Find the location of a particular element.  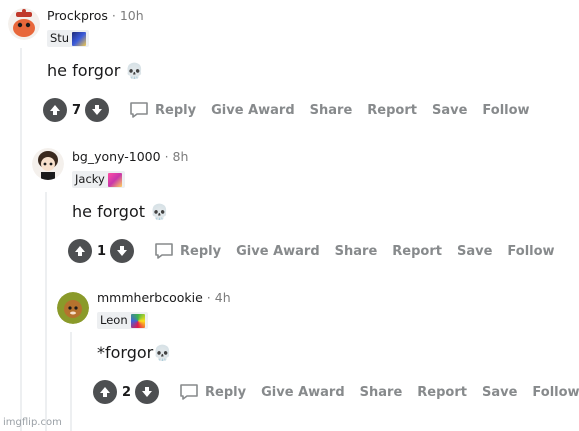

timestamp: 4h is located at coordinates (223, 297).